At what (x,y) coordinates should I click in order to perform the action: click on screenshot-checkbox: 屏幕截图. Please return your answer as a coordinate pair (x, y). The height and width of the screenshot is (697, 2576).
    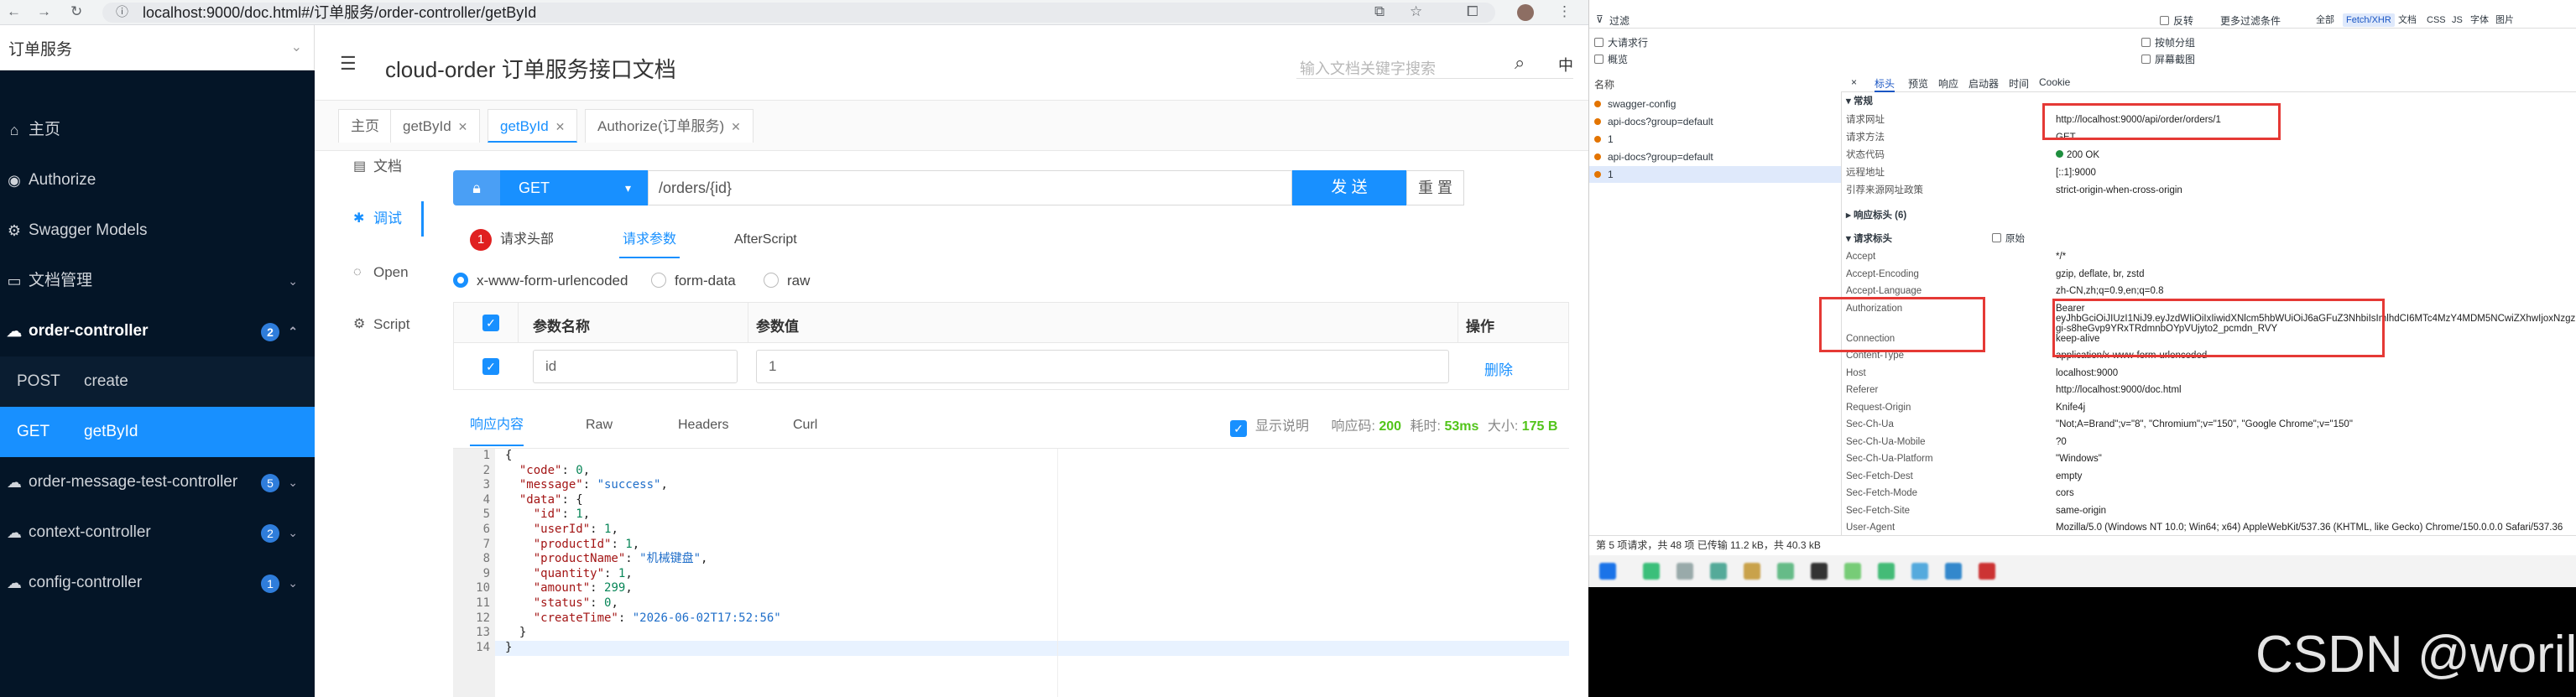
    Looking at the image, I should click on (2168, 59).